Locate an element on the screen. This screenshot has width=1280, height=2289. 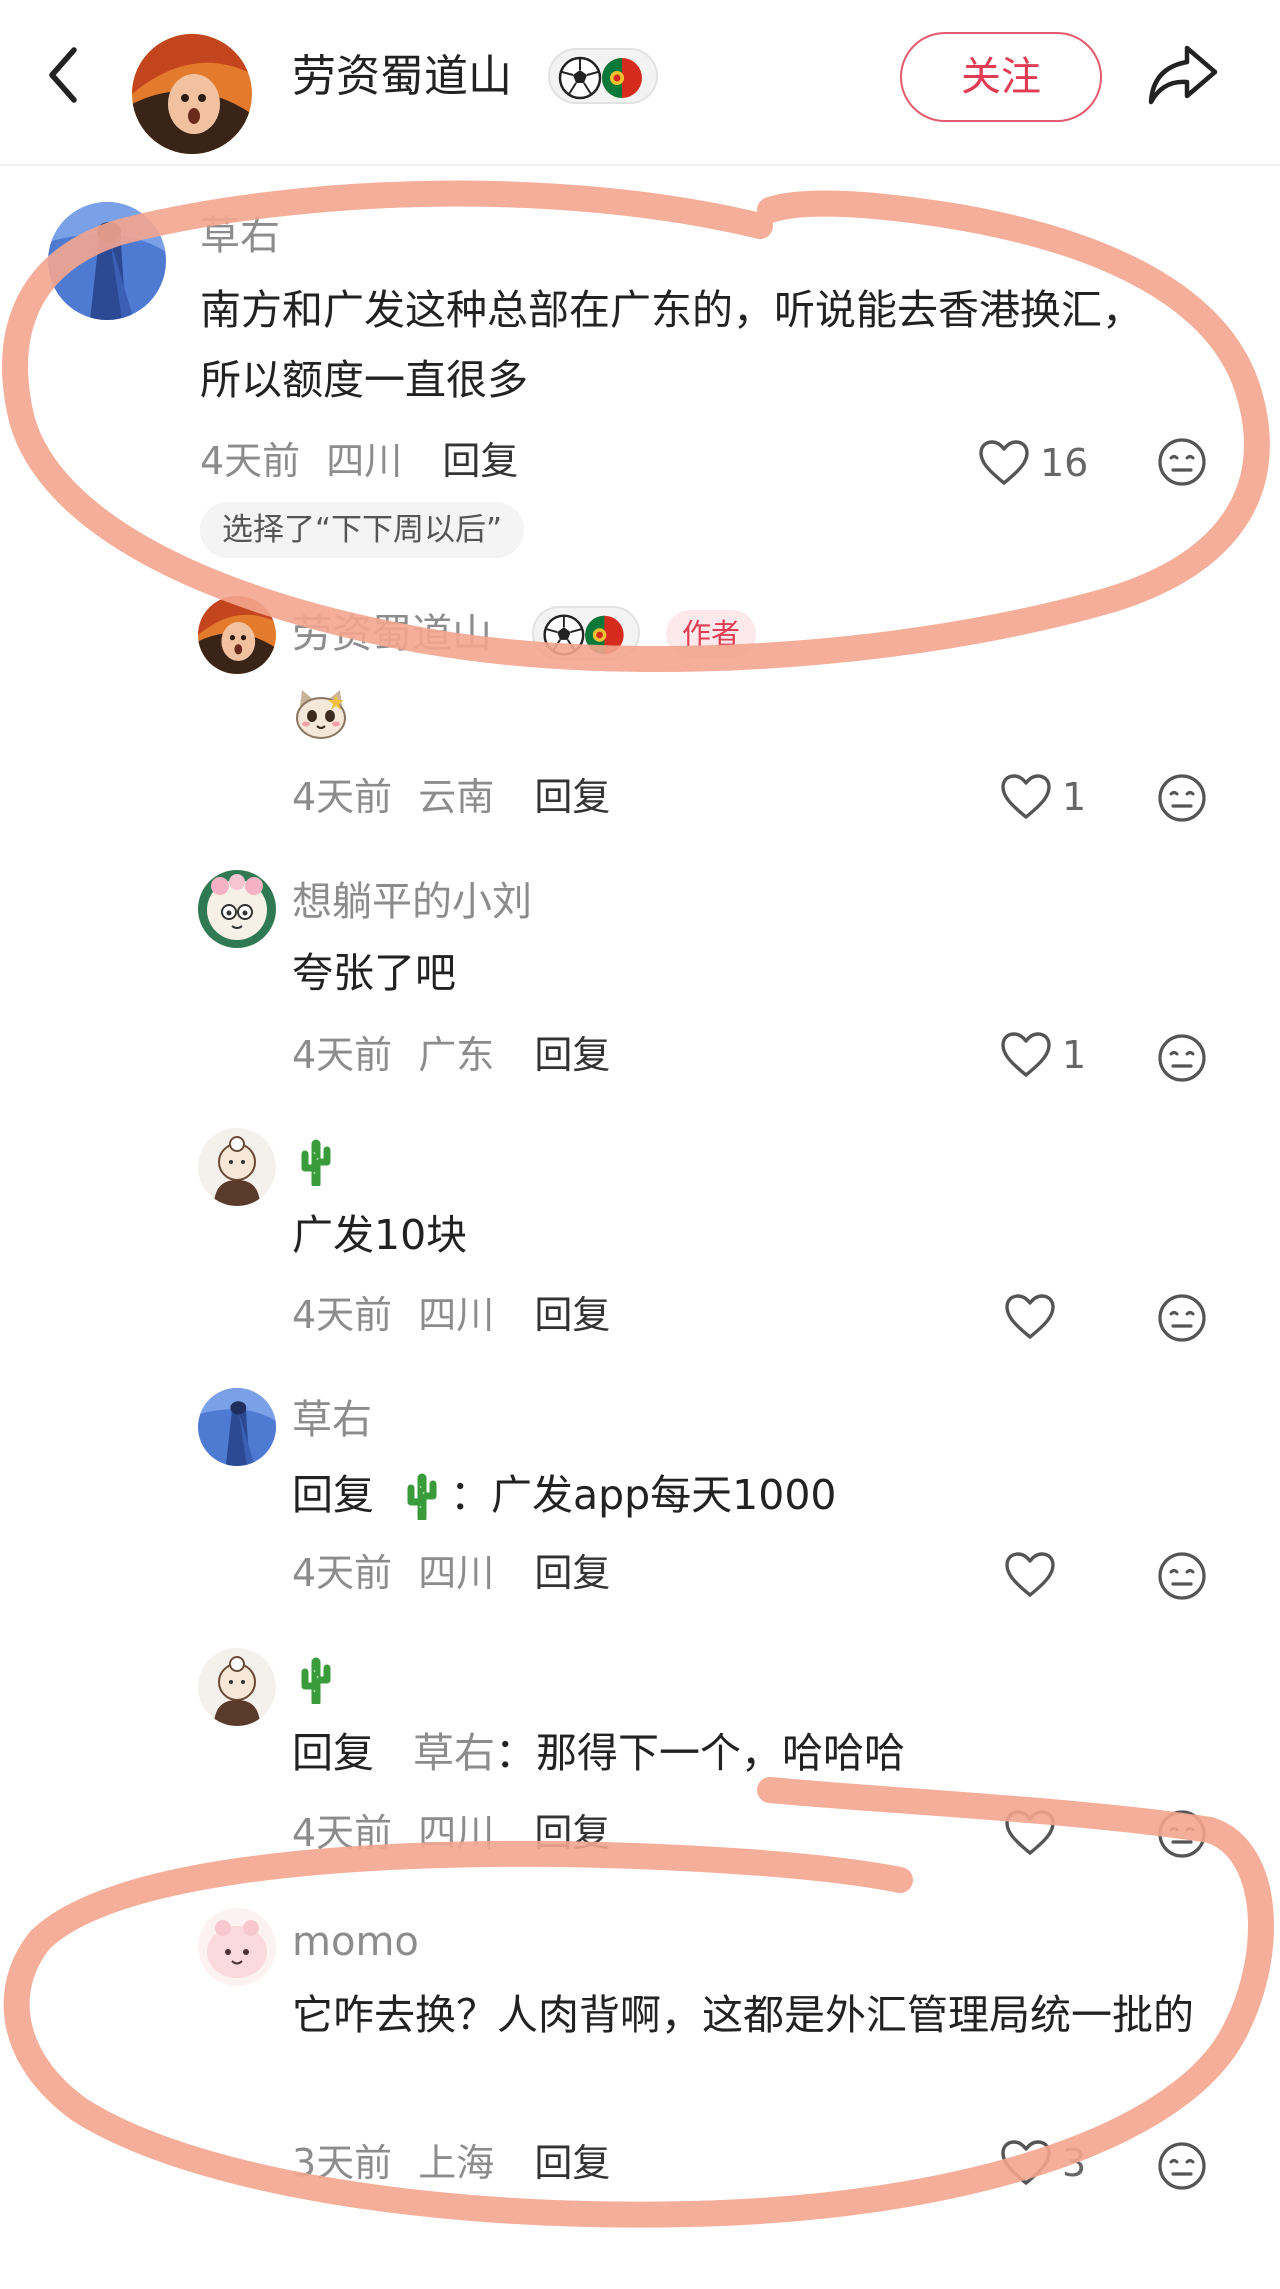
comment-text: 它咋去换？人肉背啊，这都是外汇管理局统一批的 is located at coordinates (743, 2015).